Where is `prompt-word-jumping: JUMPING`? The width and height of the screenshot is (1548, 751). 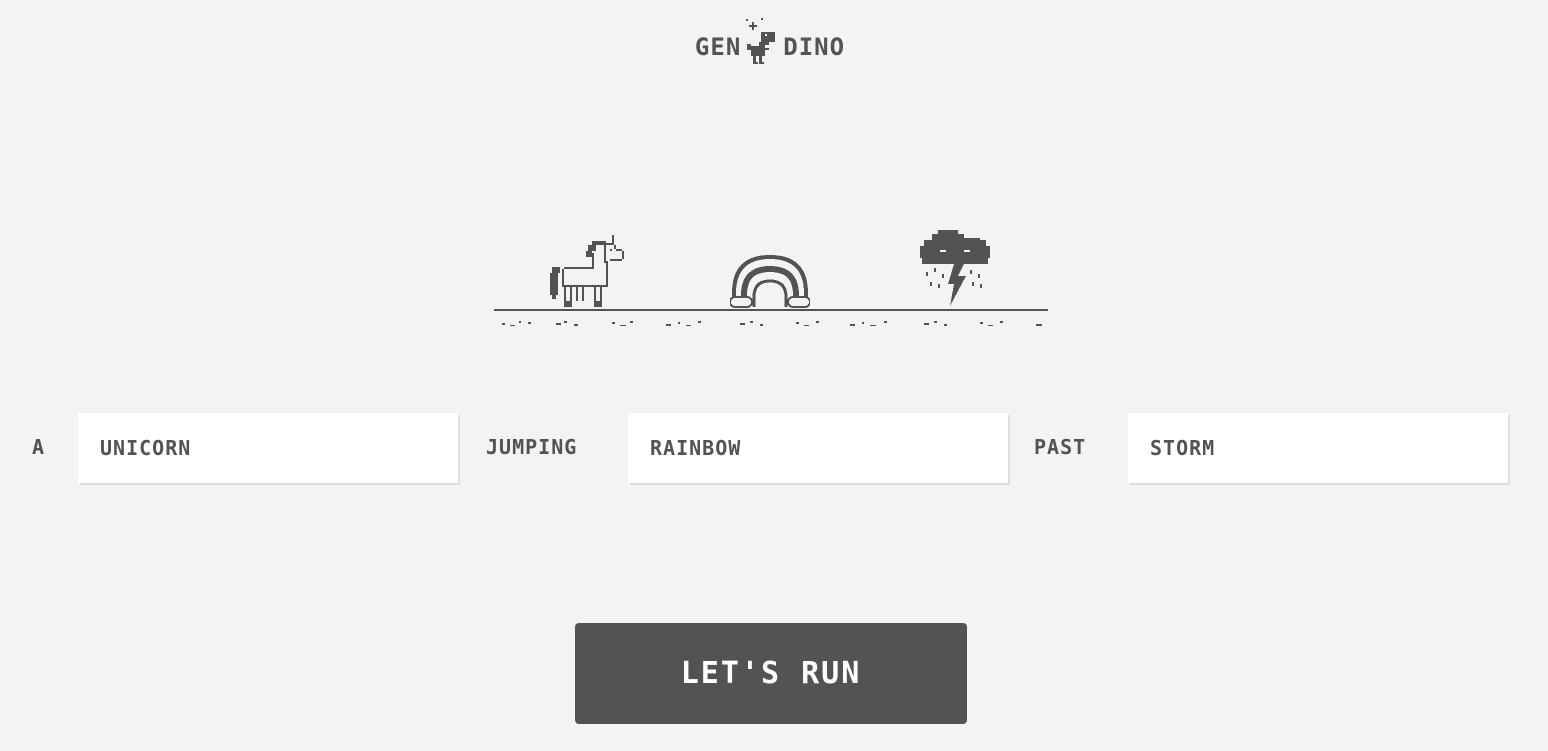 prompt-word-jumping: JUMPING is located at coordinates (532, 447).